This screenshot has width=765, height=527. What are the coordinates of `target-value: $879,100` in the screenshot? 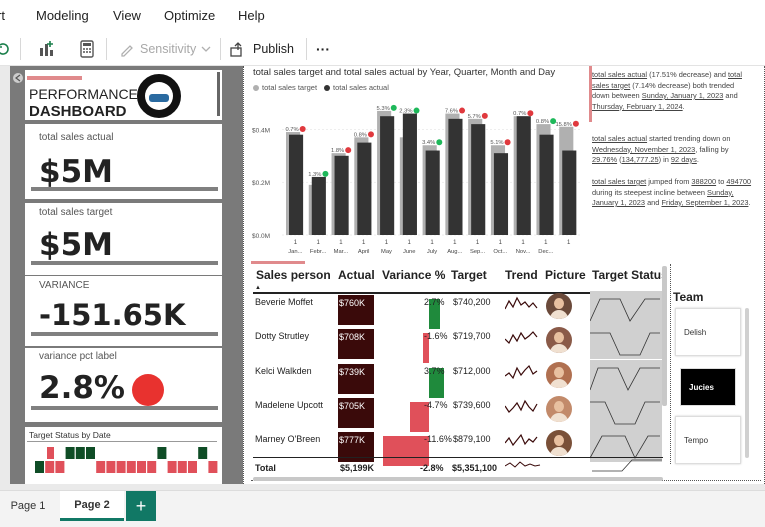 It's located at (472, 439).